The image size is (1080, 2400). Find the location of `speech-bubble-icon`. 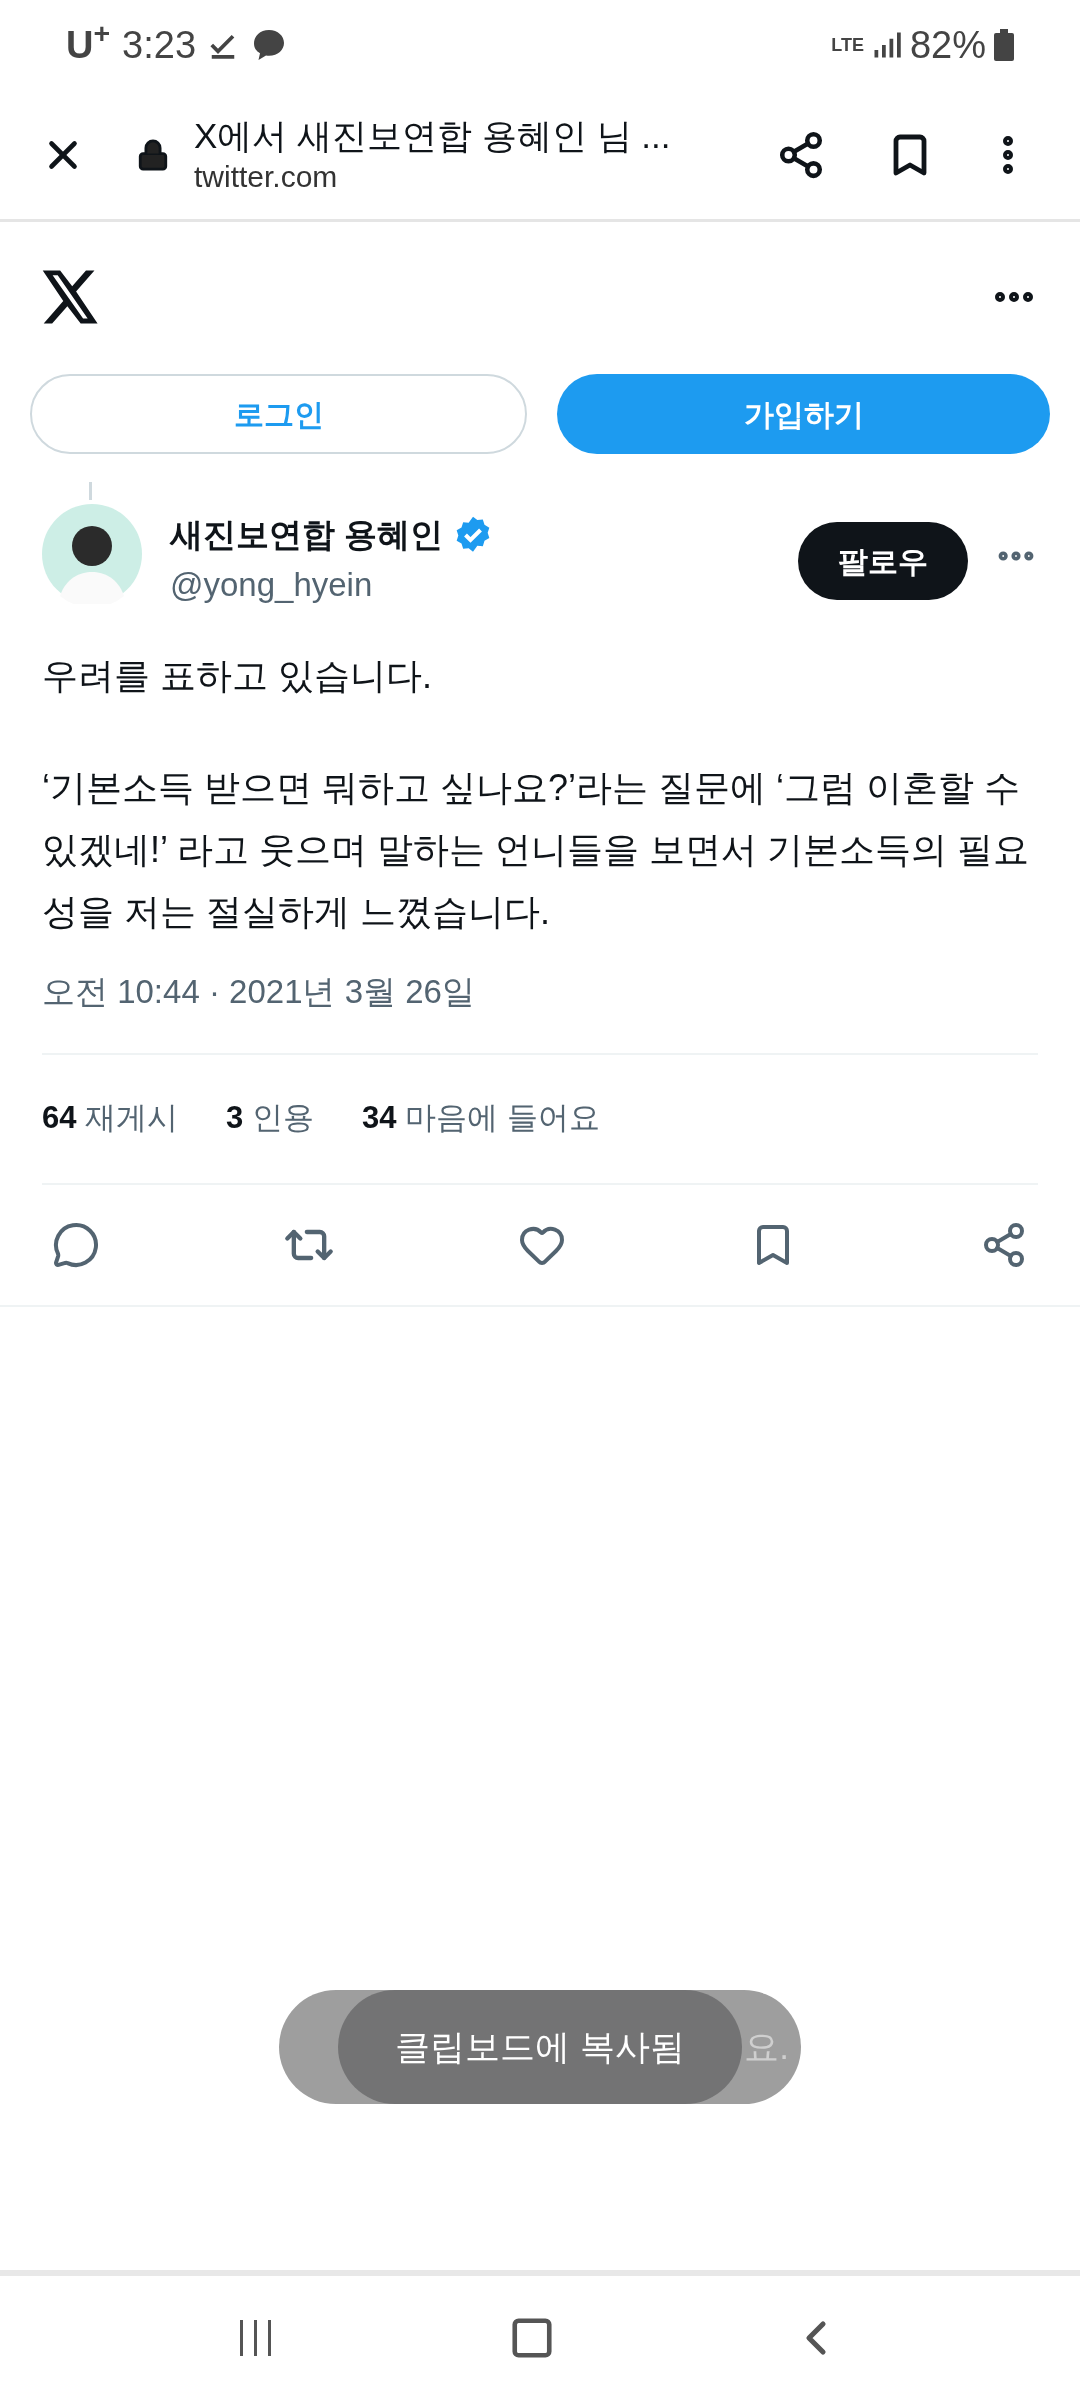

speech-bubble-icon is located at coordinates (76, 1244).